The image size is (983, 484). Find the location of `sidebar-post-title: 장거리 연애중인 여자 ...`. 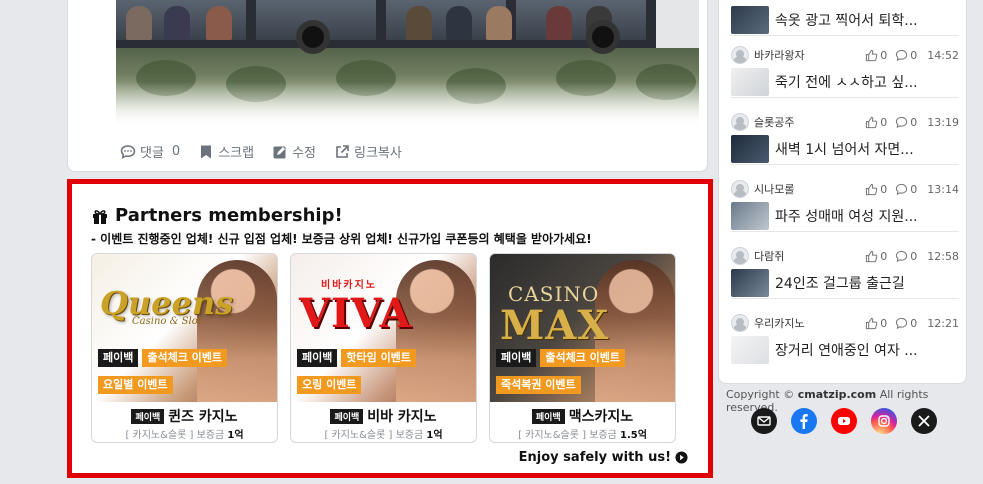

sidebar-post-title: 장거리 연애중인 여자 ... is located at coordinates (846, 351).